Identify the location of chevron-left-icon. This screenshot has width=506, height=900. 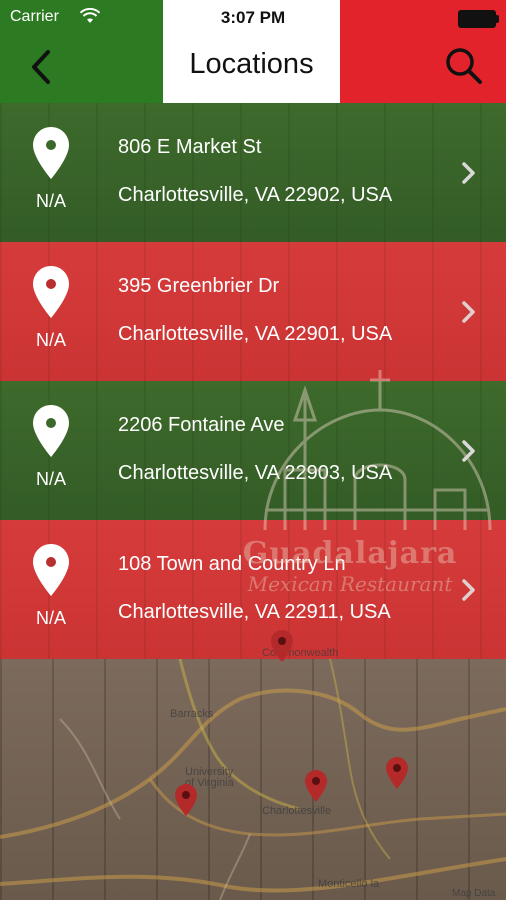
(41, 67).